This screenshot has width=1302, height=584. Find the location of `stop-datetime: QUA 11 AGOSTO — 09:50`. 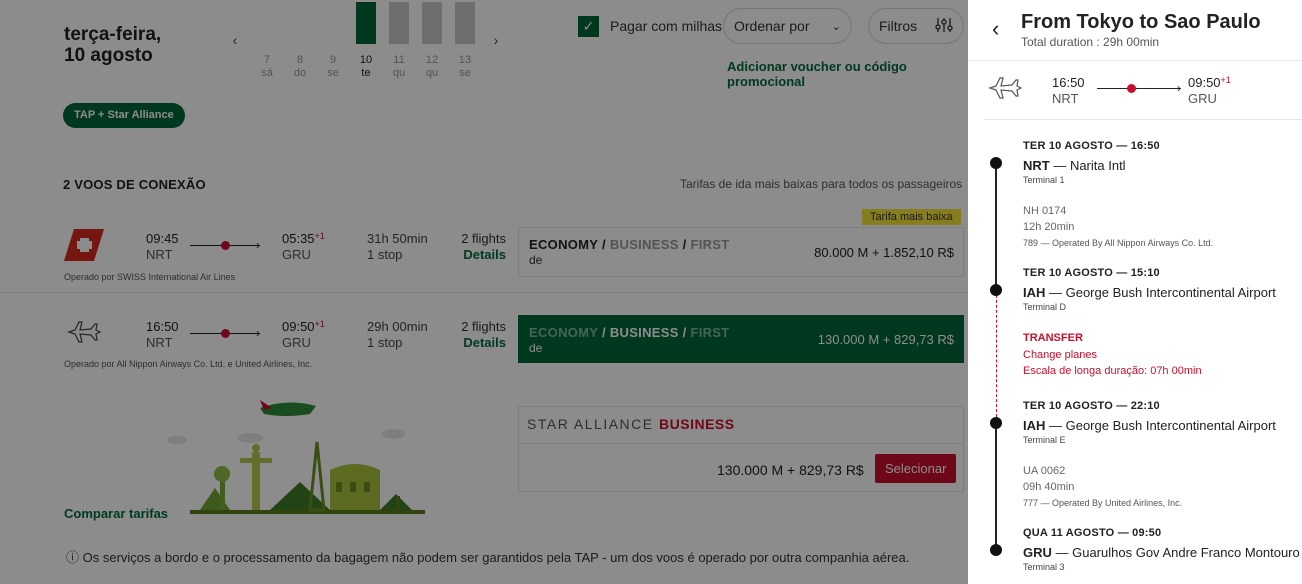

stop-datetime: QUA 11 AGOSTO — 09:50 is located at coordinates (1092, 533).